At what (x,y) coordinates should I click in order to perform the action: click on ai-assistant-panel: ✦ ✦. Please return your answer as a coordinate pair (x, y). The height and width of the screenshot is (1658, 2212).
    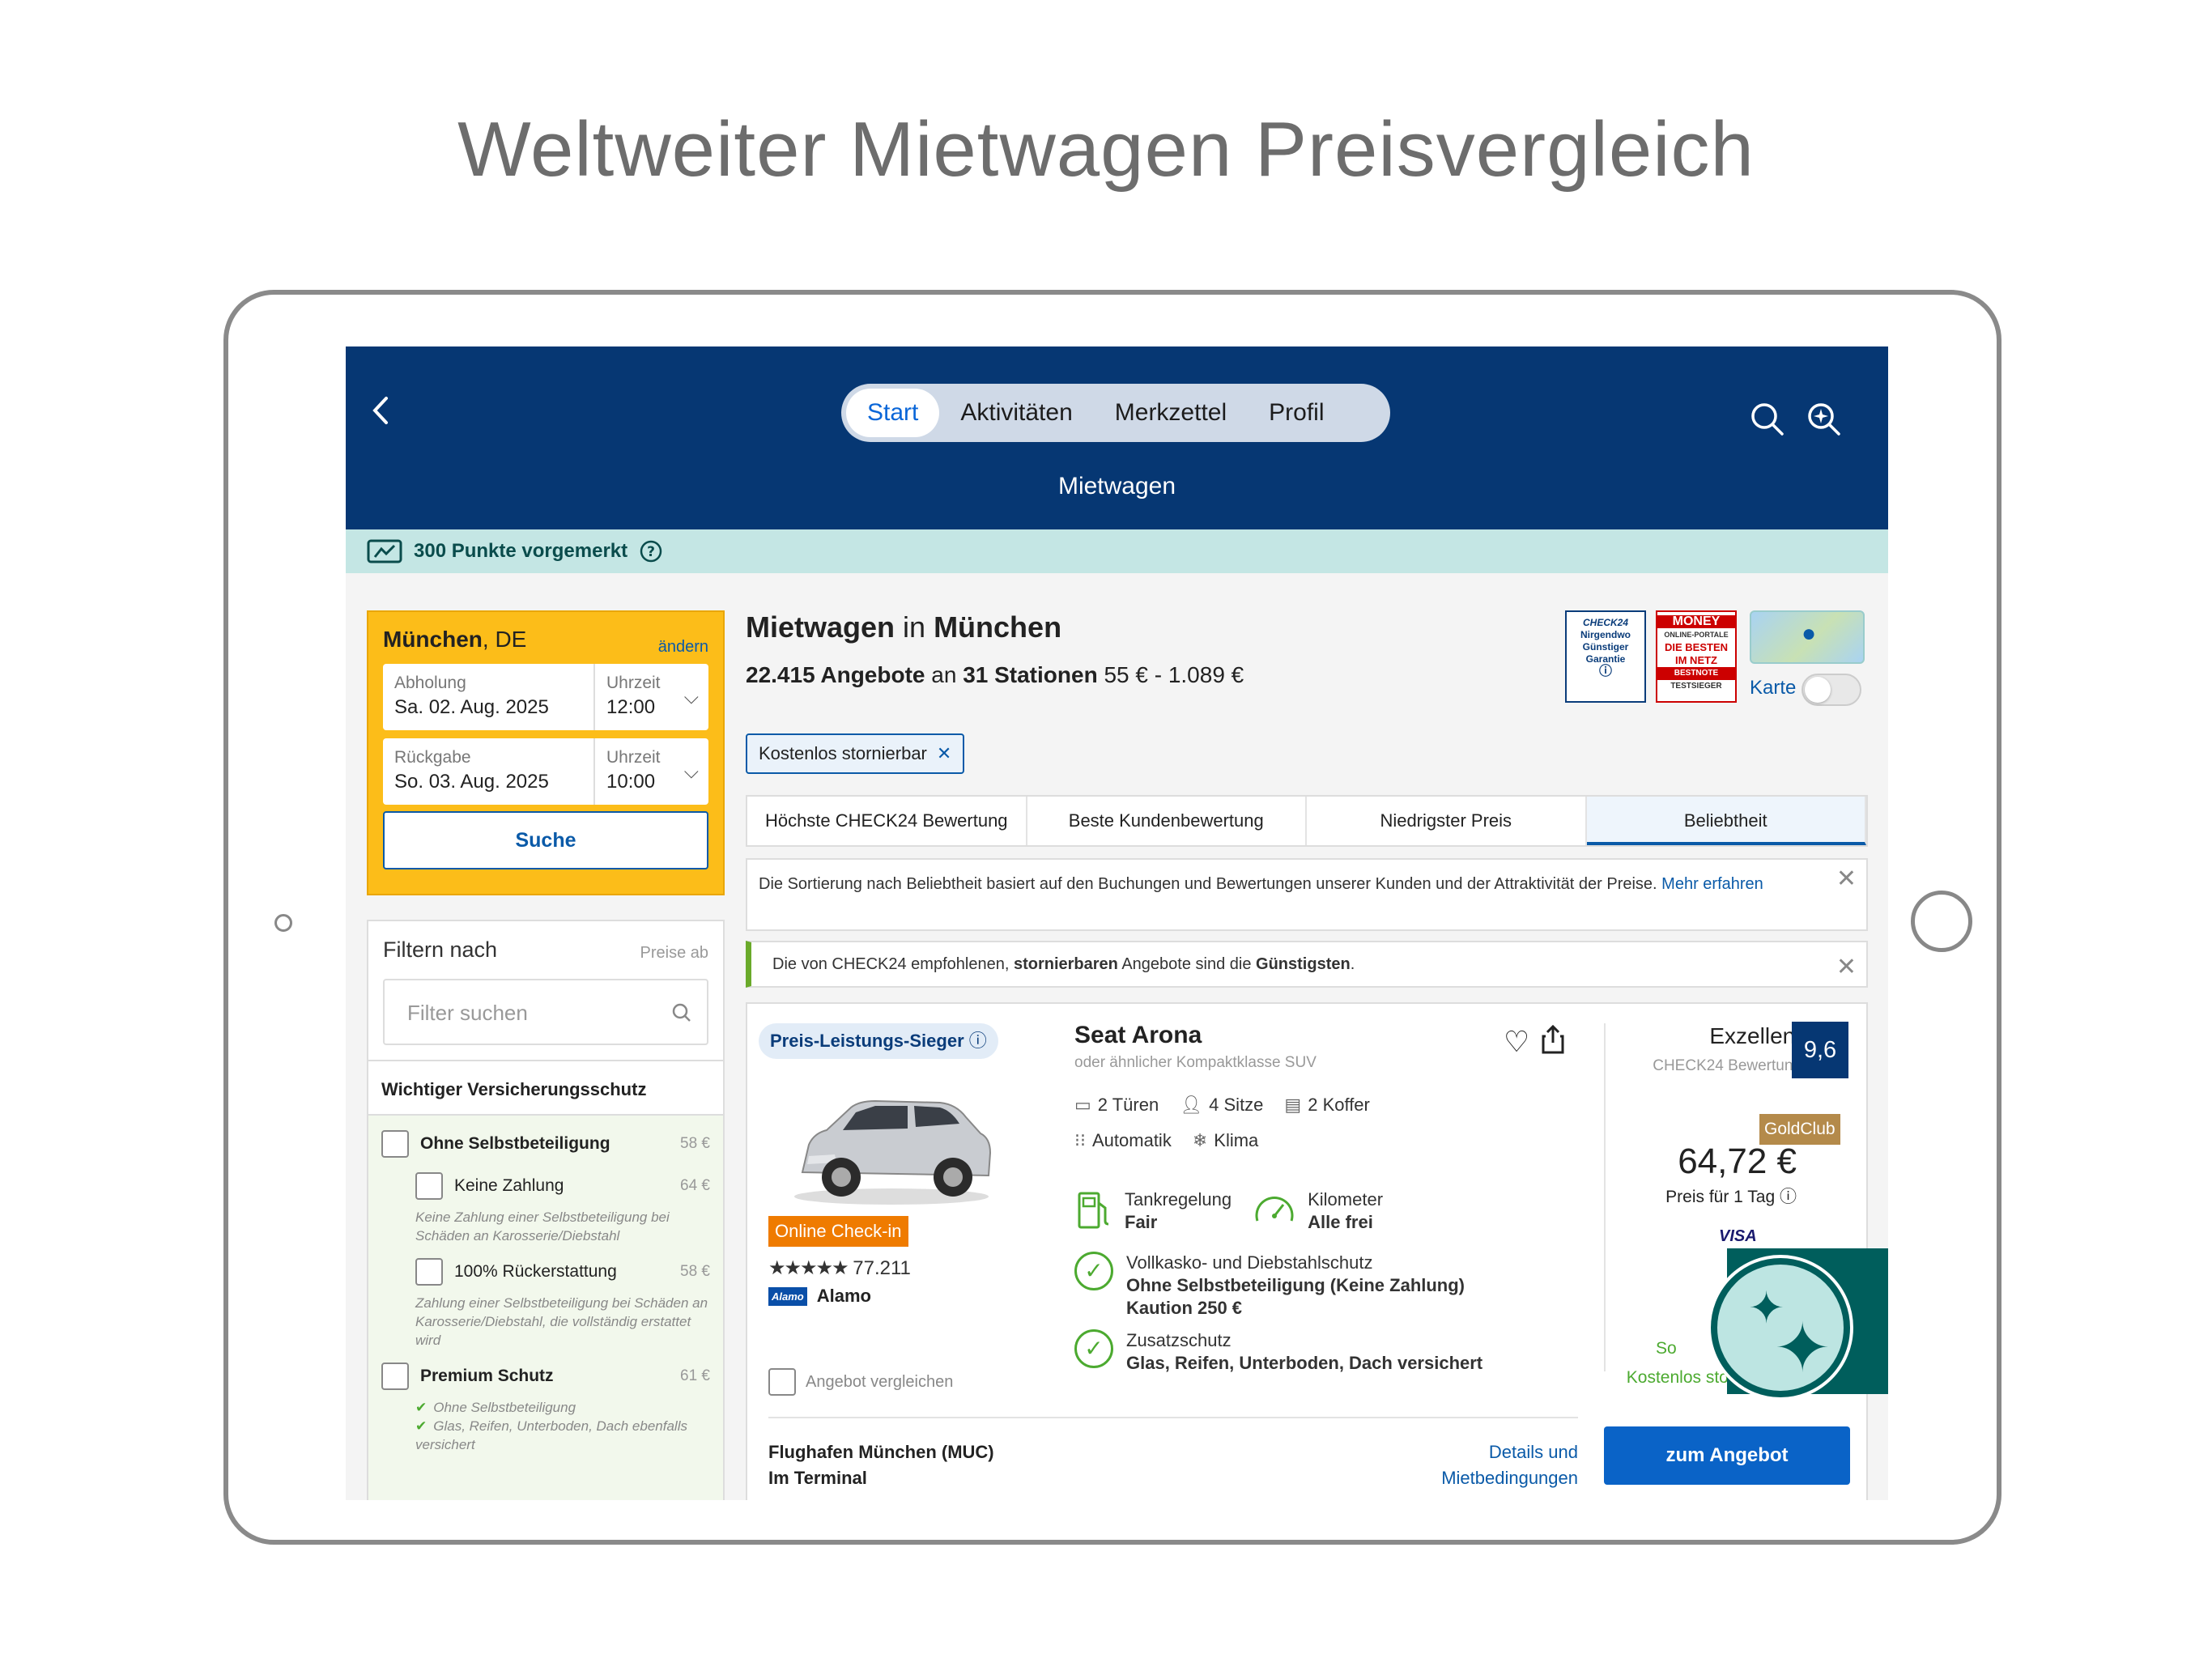
    Looking at the image, I should click on (1799, 1322).